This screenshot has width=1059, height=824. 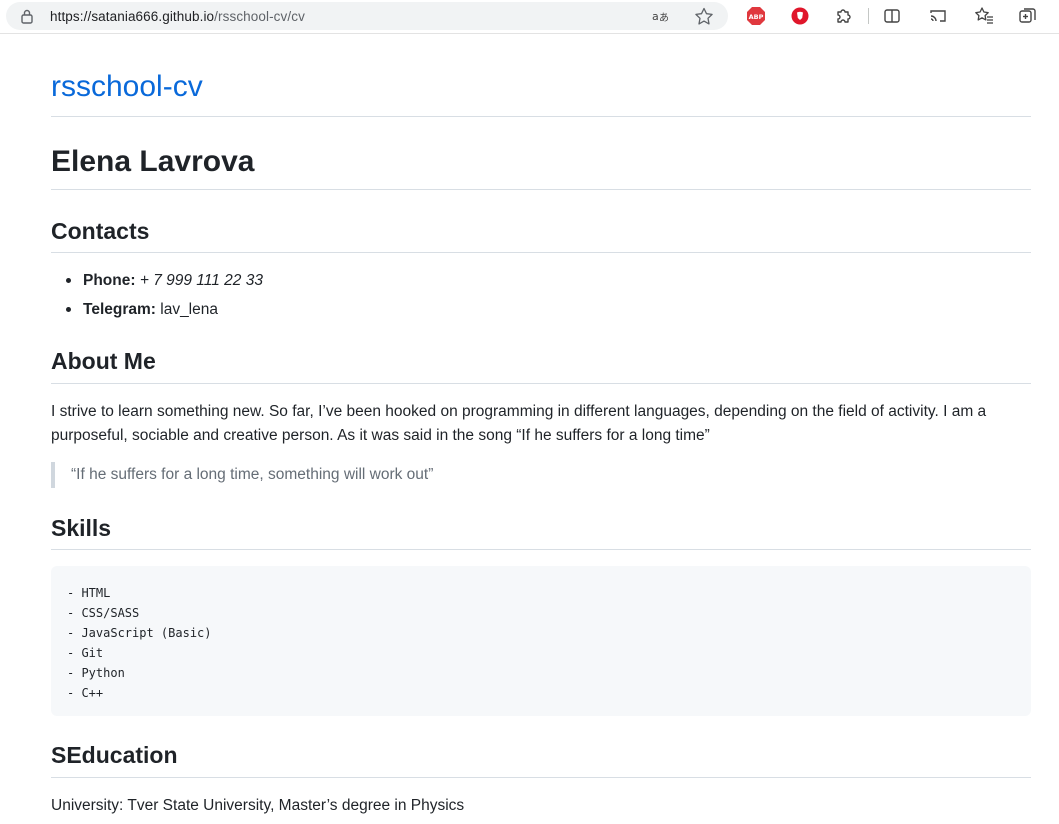 What do you see at coordinates (201, 280) in the screenshot?
I see `contact-value: + 7 999 111 22 33` at bounding box center [201, 280].